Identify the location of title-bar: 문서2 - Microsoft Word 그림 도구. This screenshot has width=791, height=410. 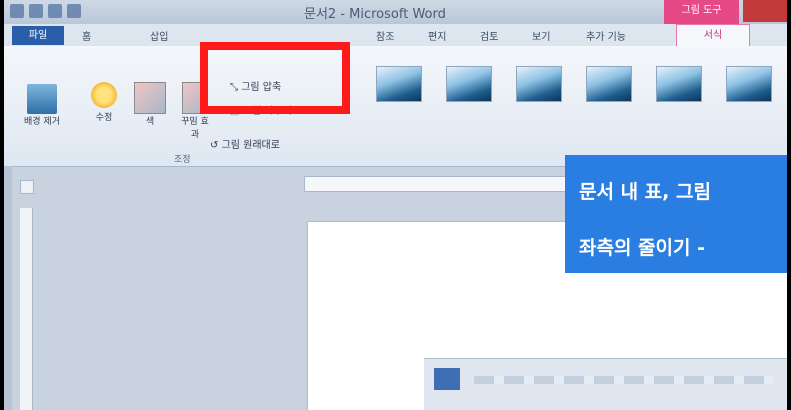
(395, 12).